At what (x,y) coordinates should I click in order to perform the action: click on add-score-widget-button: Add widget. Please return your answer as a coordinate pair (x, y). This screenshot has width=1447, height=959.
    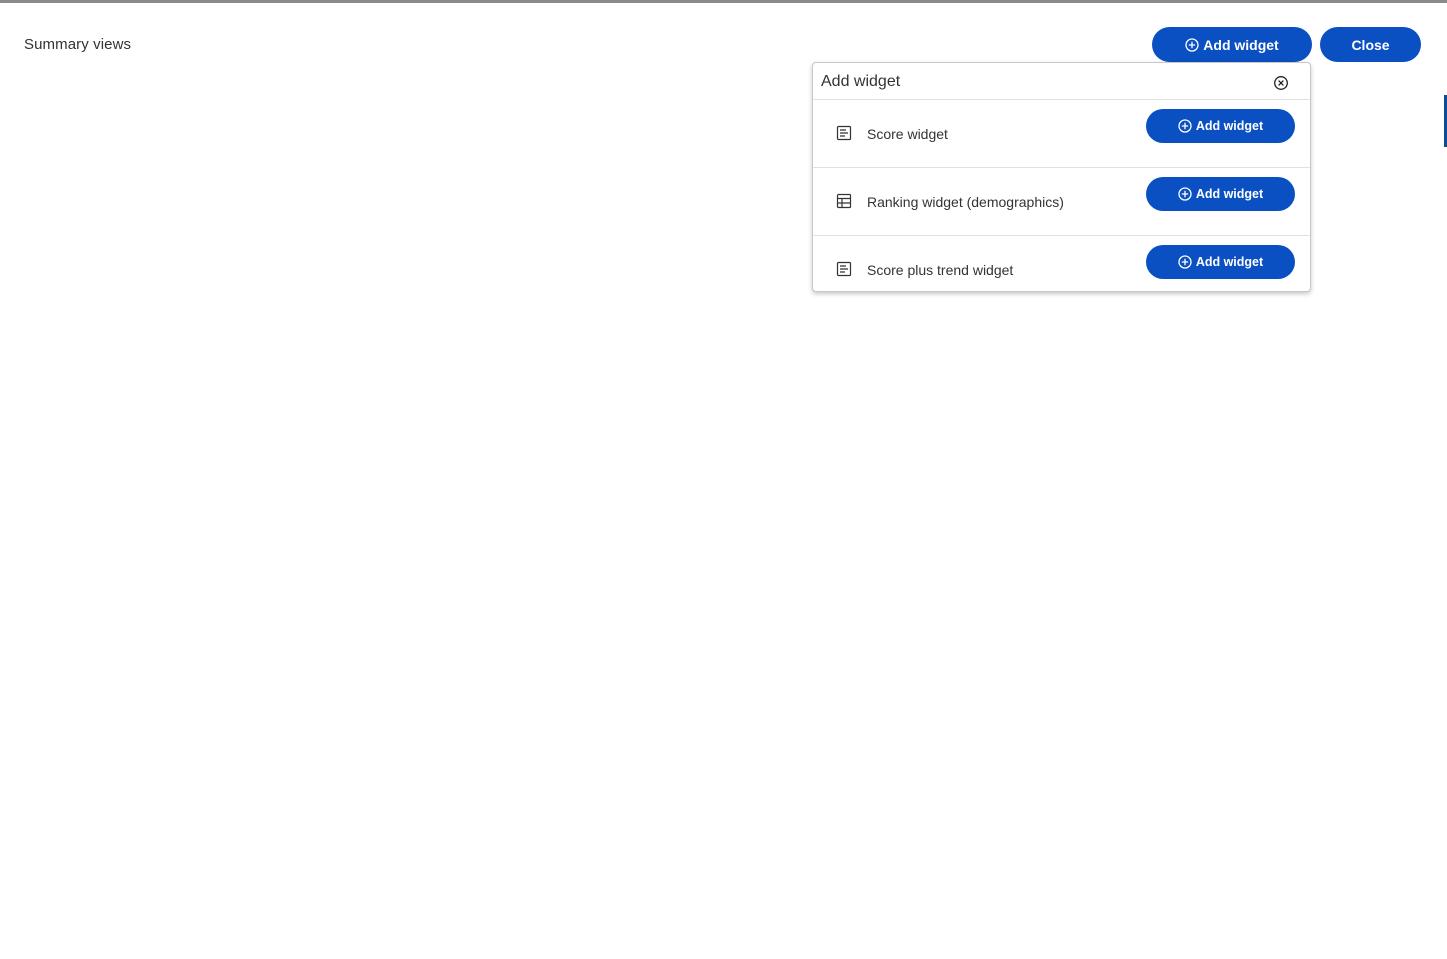
    Looking at the image, I should click on (1220, 126).